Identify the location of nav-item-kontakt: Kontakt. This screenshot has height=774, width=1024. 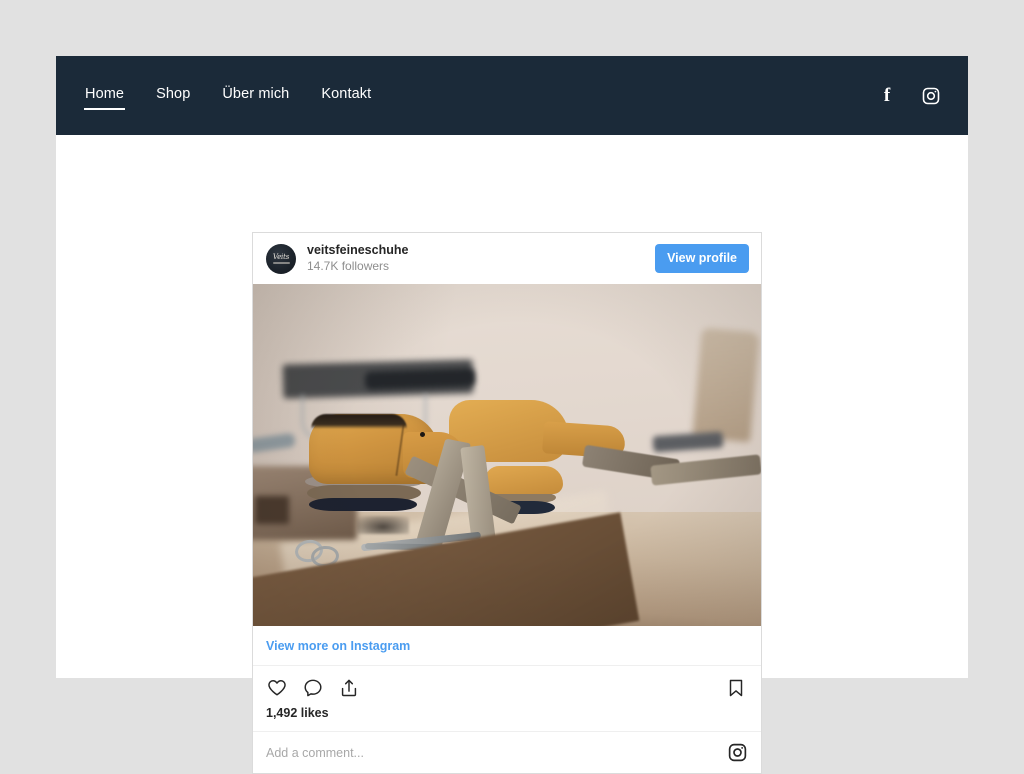
(346, 96).